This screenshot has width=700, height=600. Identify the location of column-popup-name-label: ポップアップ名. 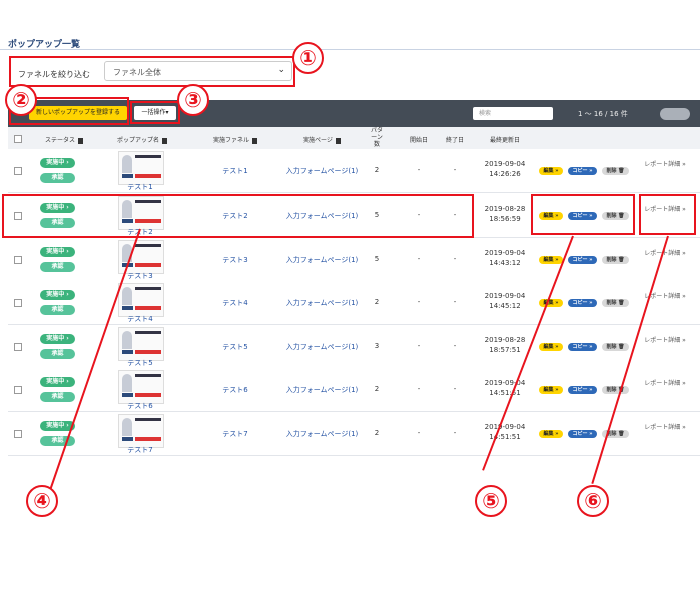
(137, 140).